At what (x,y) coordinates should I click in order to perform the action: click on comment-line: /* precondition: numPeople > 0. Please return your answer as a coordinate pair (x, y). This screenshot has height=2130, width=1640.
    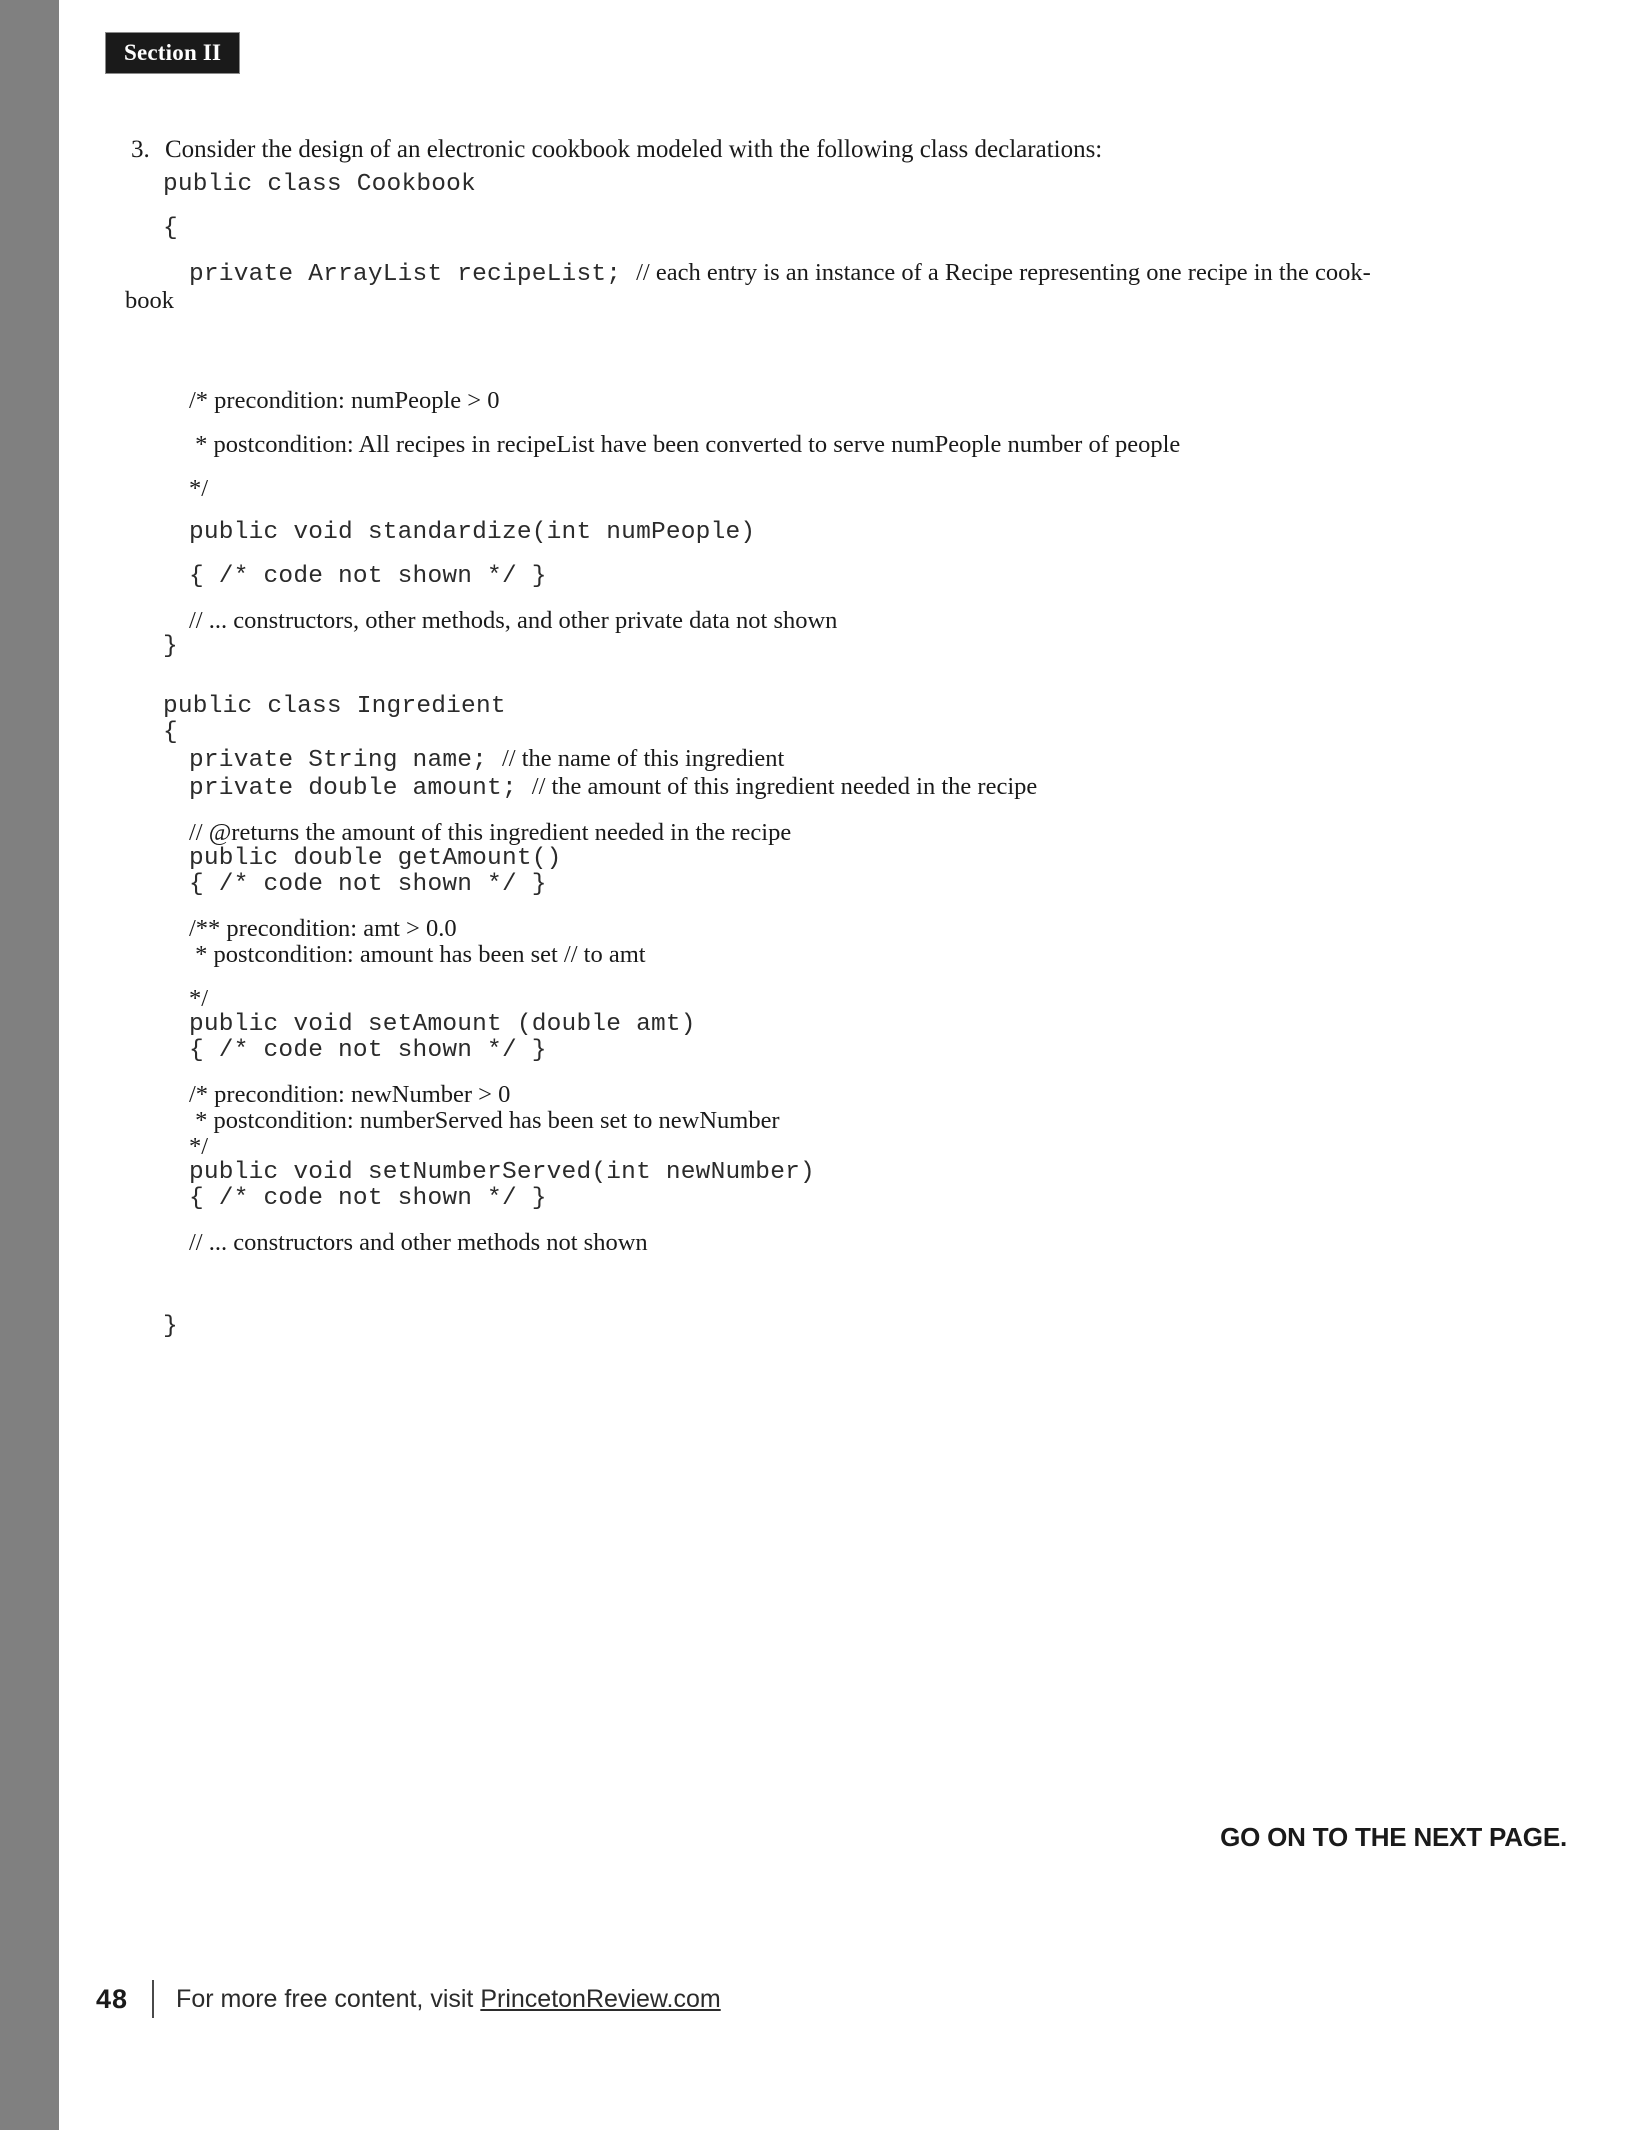
    Looking at the image, I should click on (344, 400).